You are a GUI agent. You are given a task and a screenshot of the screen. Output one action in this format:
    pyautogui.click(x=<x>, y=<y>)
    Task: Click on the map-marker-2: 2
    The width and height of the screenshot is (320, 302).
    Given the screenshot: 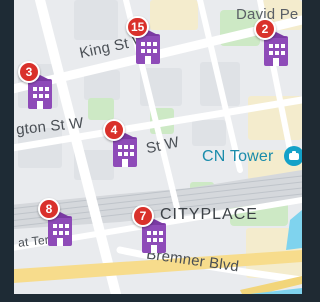 What is the action you would take?
    pyautogui.click(x=272, y=43)
    